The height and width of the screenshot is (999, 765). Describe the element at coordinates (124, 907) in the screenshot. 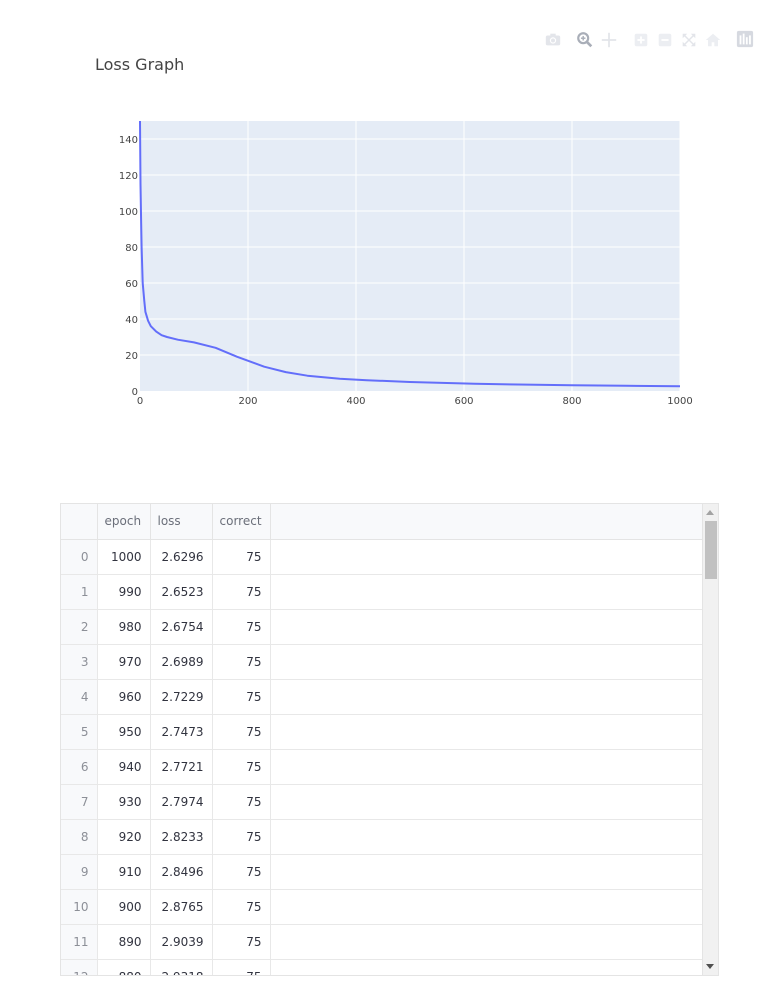

I see `cell-epoch: 900` at that location.